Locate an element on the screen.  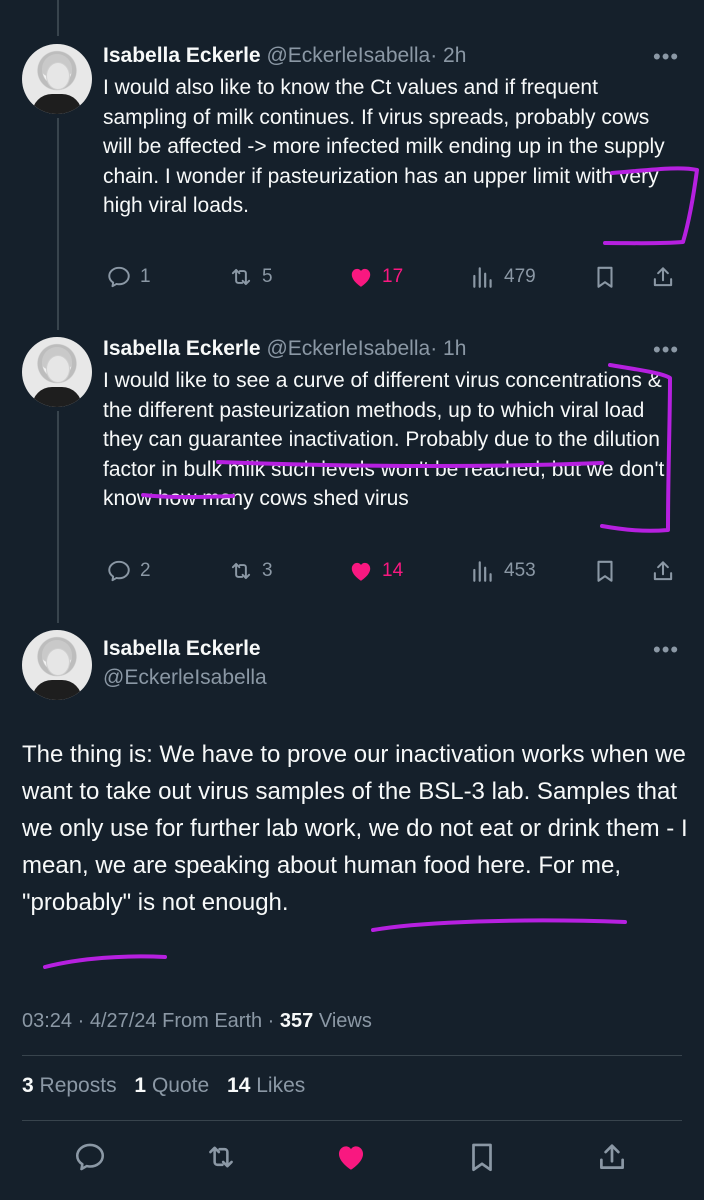
thread-line-top is located at coordinates (58, 18).